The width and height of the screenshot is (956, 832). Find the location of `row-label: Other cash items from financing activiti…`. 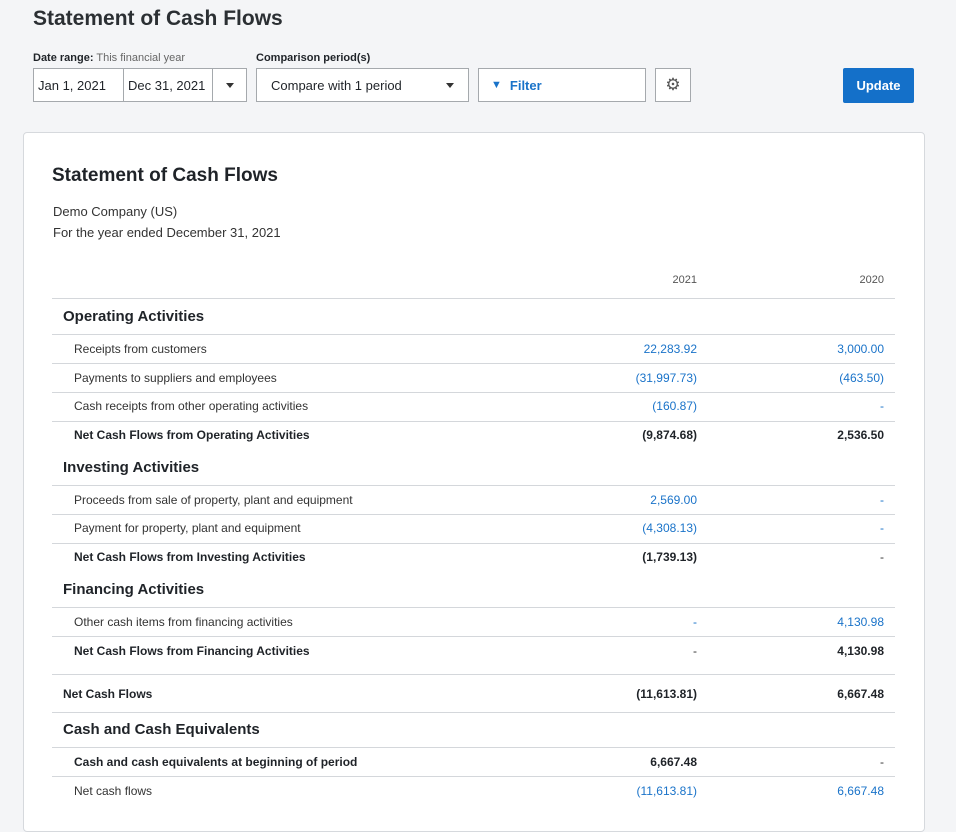

row-label: Other cash items from financing activiti… is located at coordinates (183, 622).